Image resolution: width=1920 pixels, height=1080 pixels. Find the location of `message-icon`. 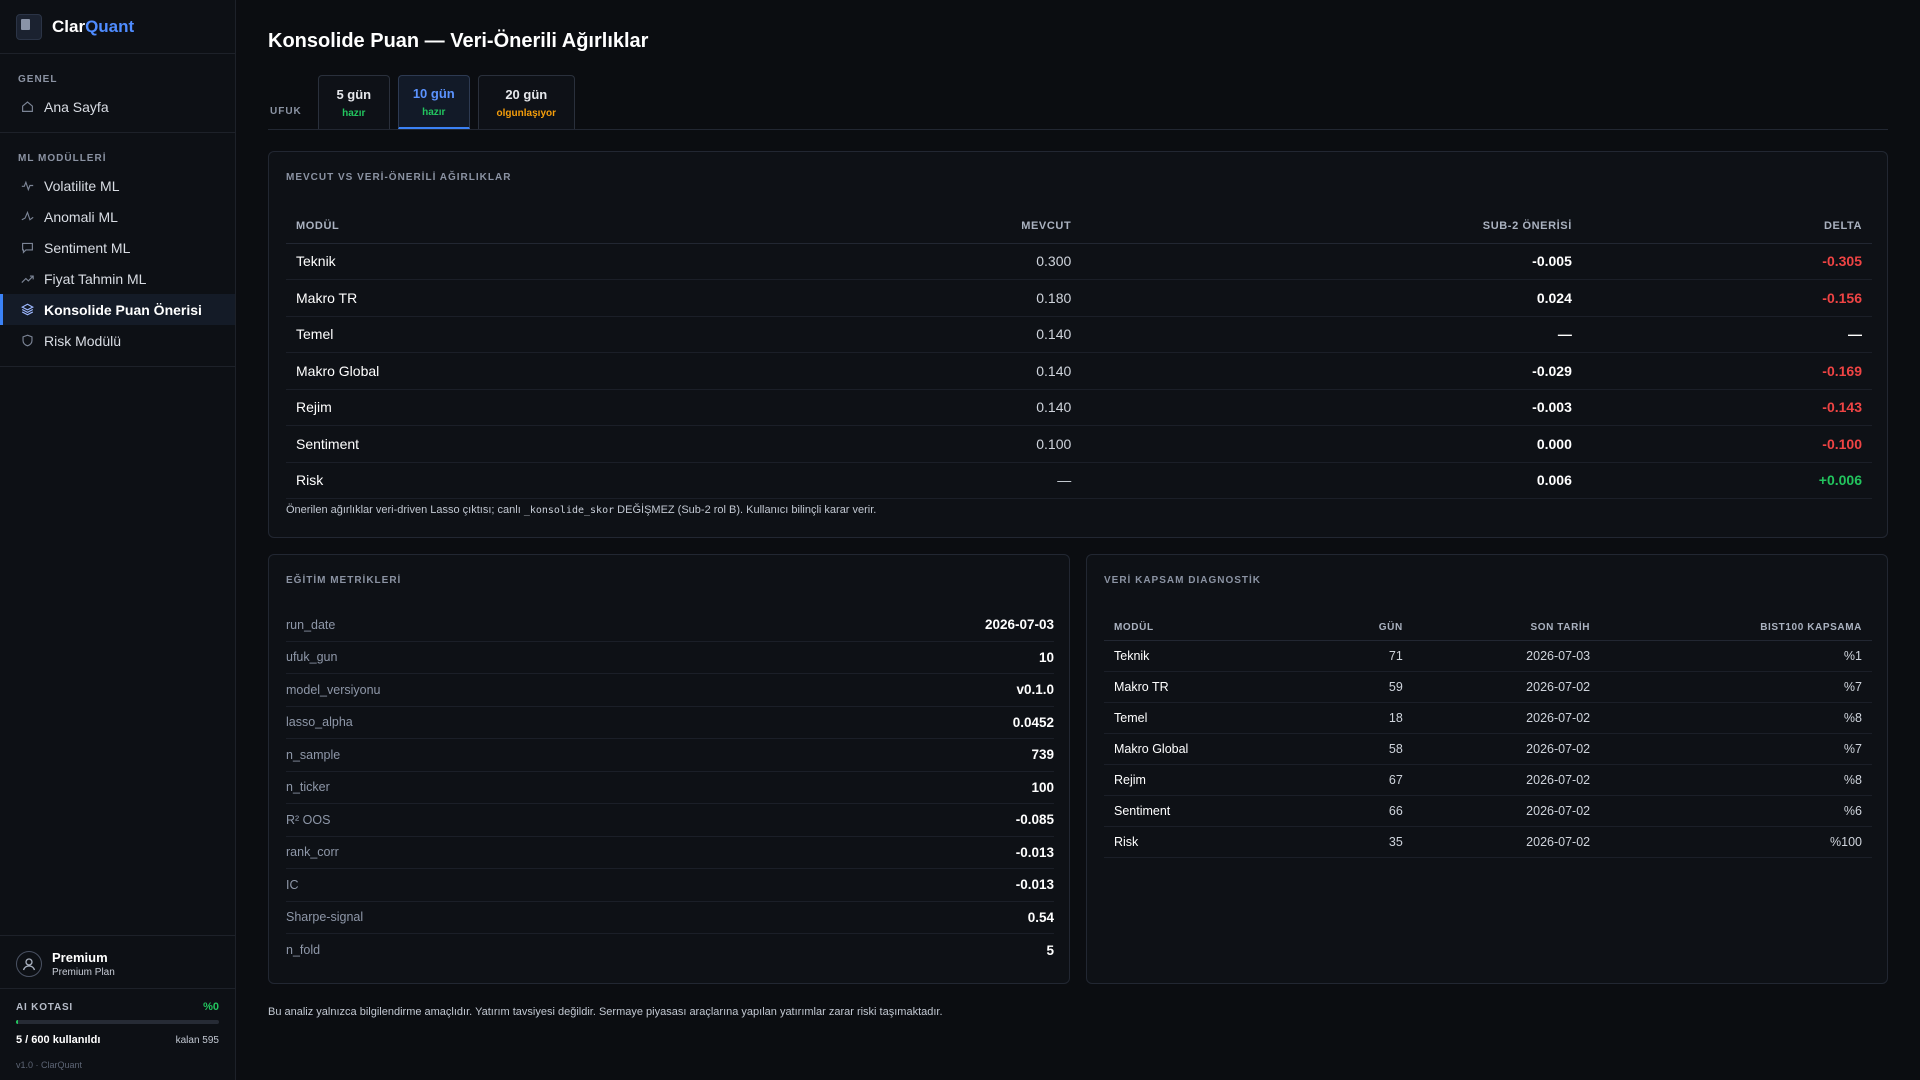

message-icon is located at coordinates (27, 248).